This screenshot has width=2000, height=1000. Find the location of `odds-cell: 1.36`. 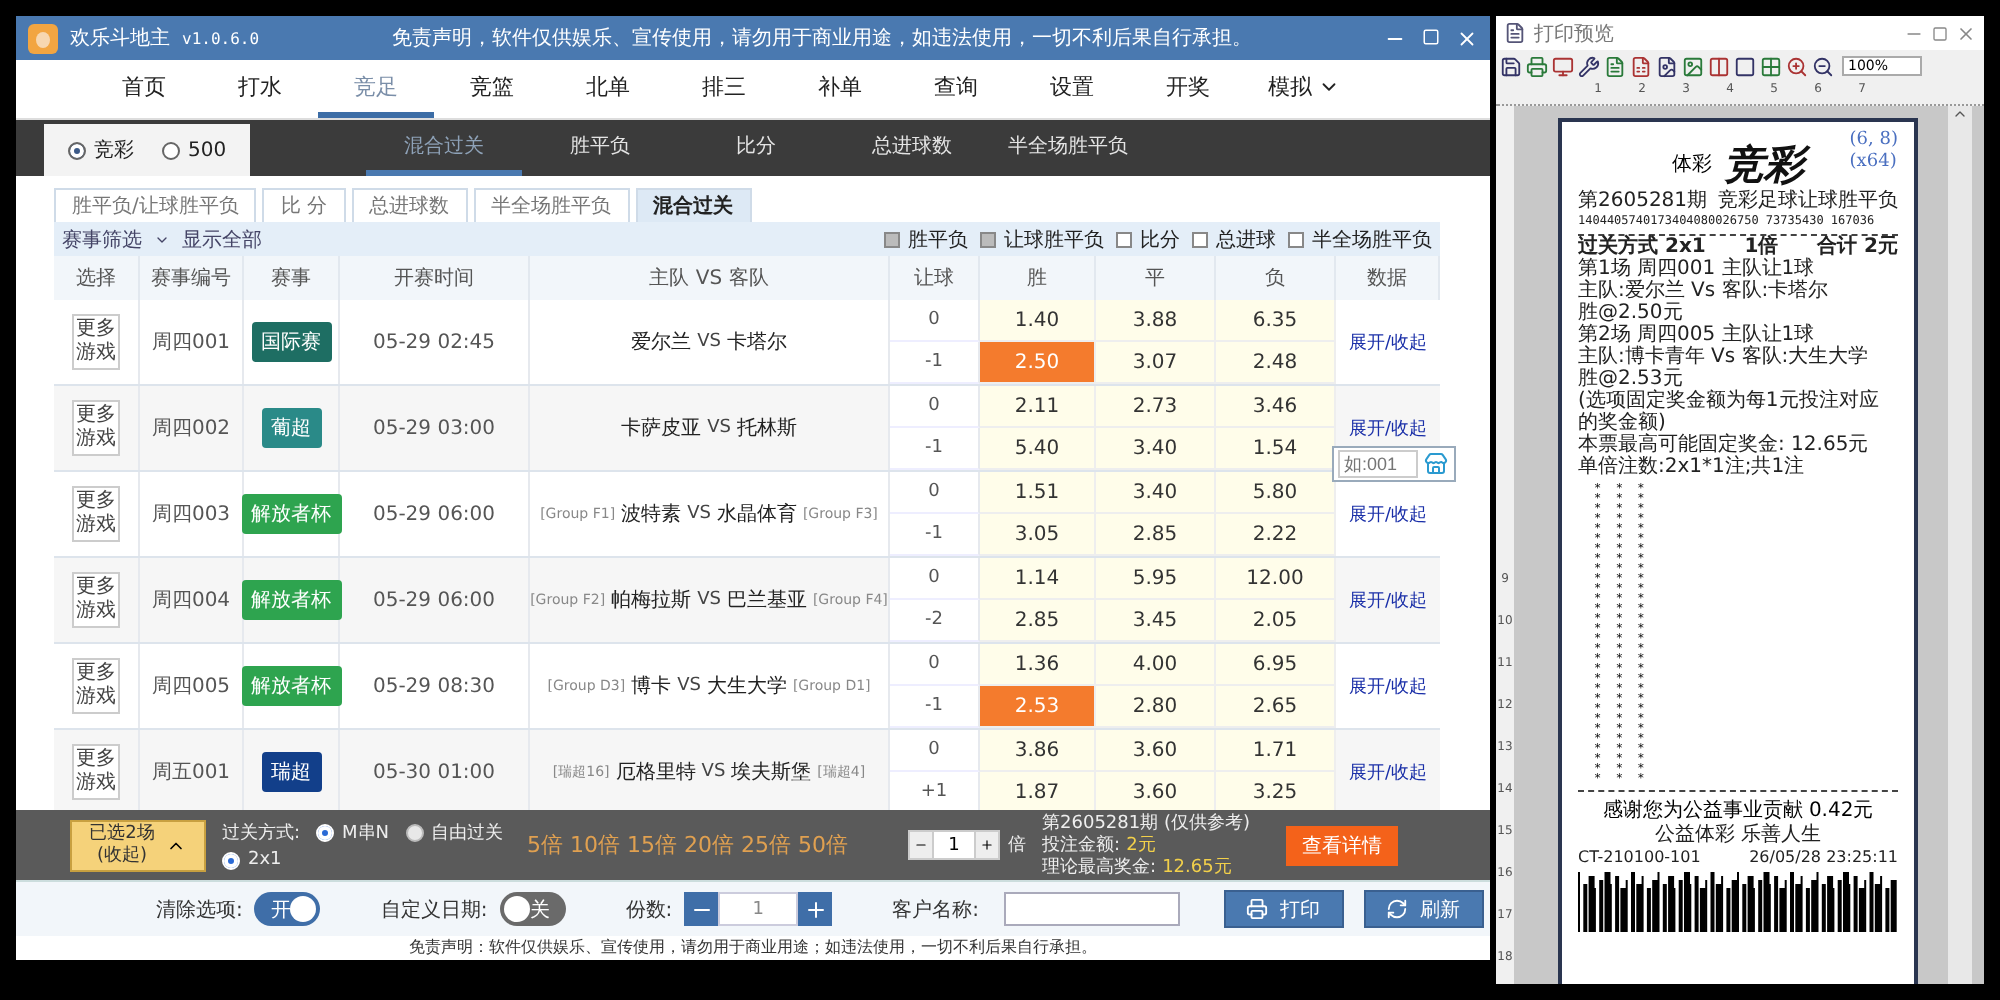

odds-cell: 1.36 is located at coordinates (1038, 665).